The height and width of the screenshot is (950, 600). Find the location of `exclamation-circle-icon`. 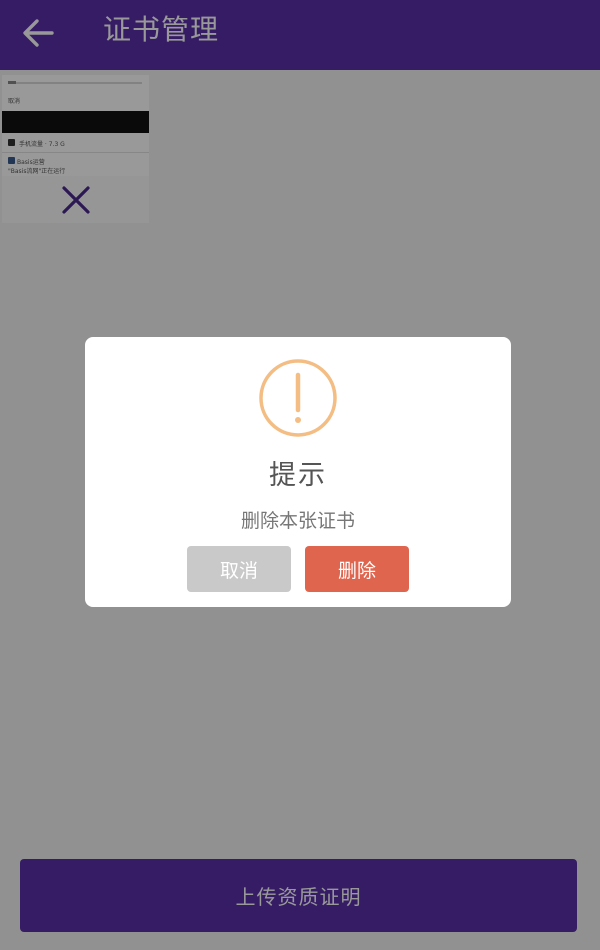

exclamation-circle-icon is located at coordinates (298, 398).